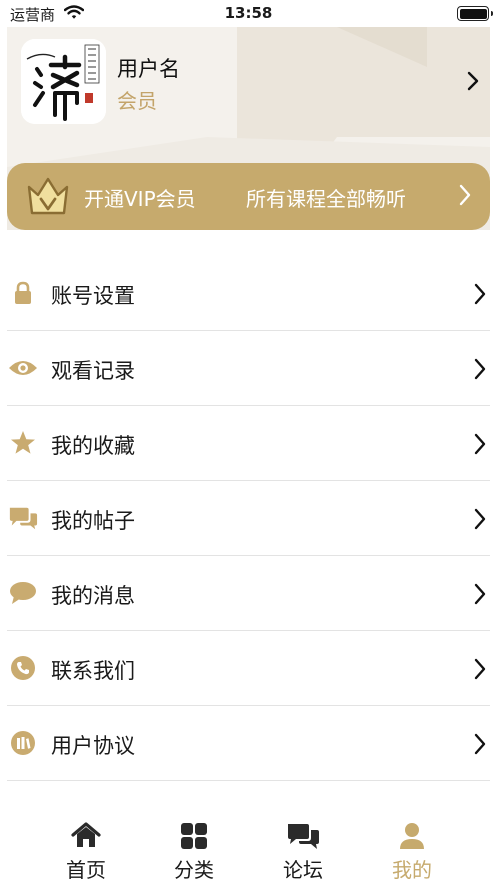 The image size is (497, 883). Describe the element at coordinates (412, 870) in the screenshot. I see `tab-label: 我的` at that location.